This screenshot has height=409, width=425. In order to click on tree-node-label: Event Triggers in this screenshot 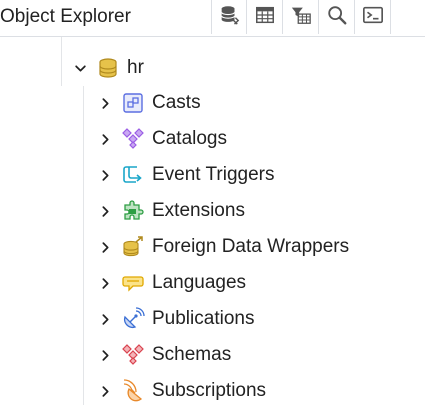, I will do `click(213, 174)`.